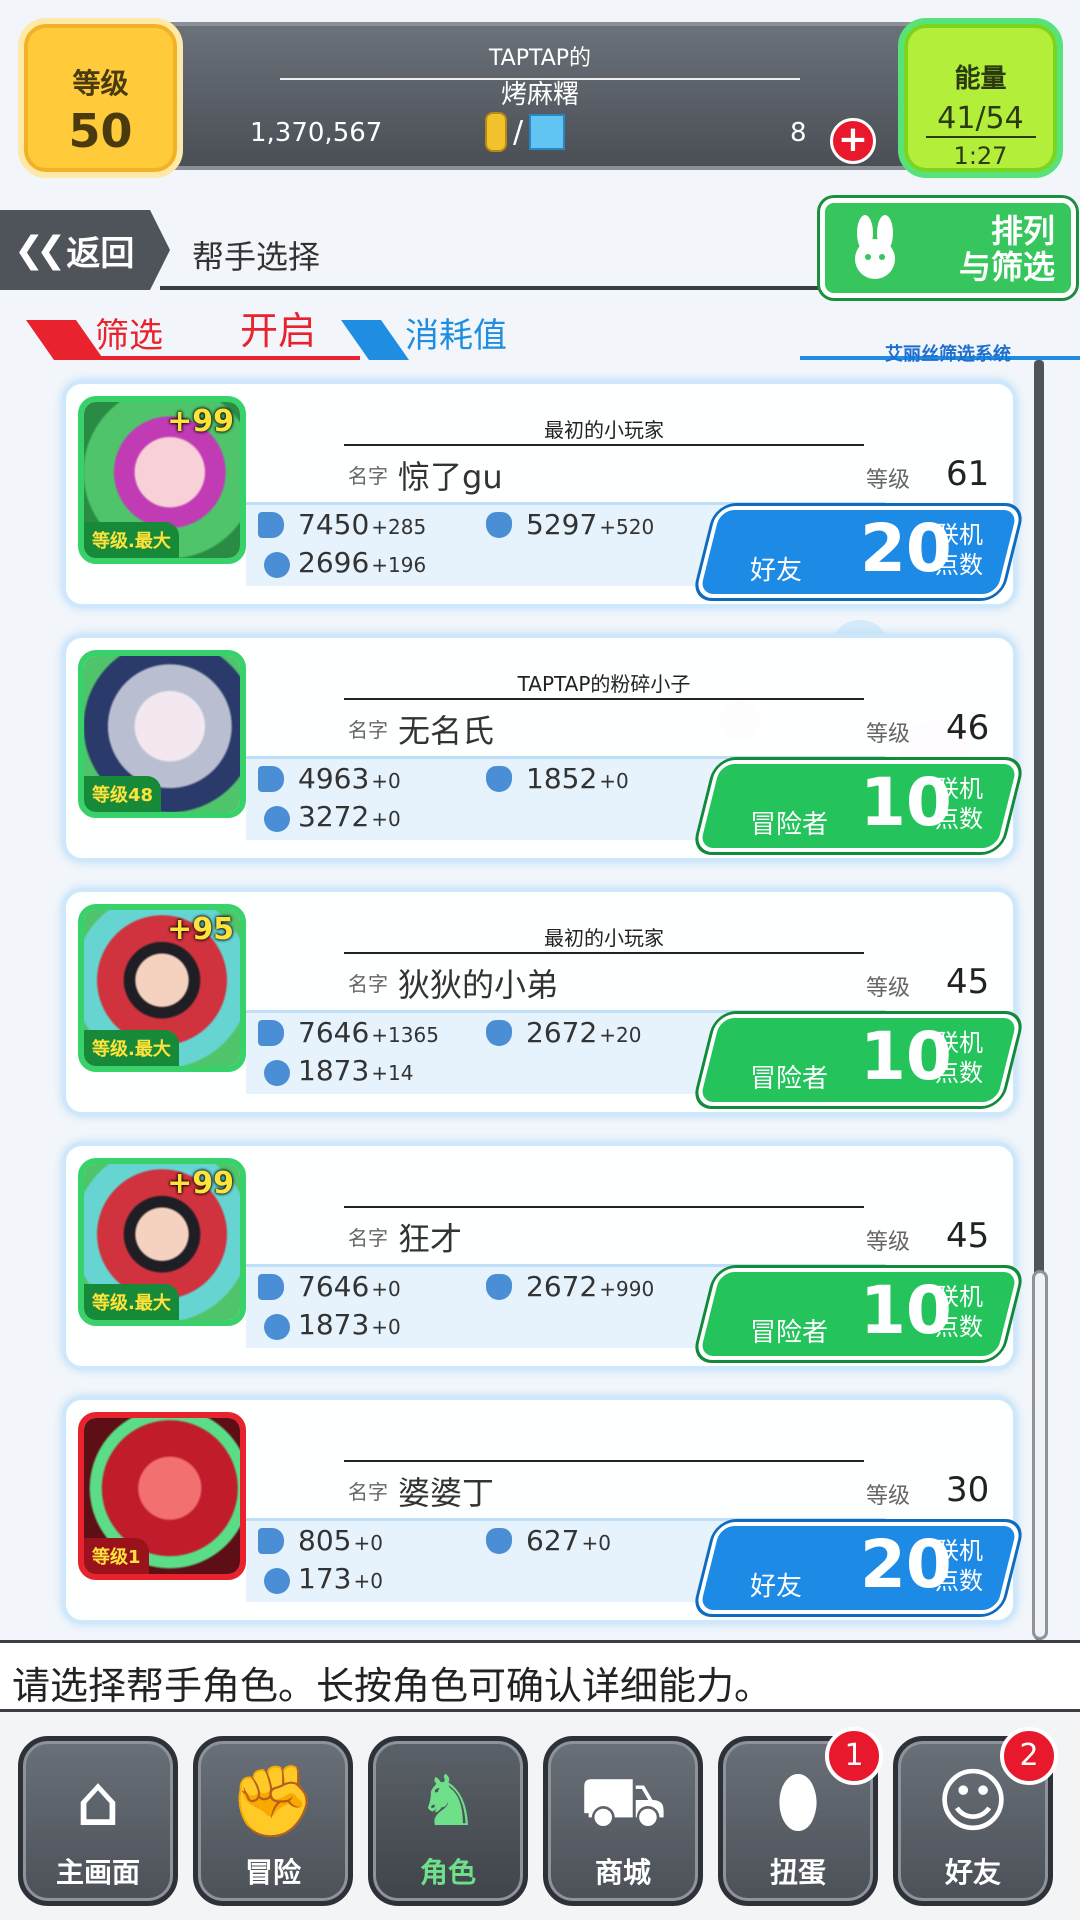 This screenshot has width=1080, height=1920. Describe the element at coordinates (278, 327) in the screenshot. I see `filter-state: 开启` at that location.